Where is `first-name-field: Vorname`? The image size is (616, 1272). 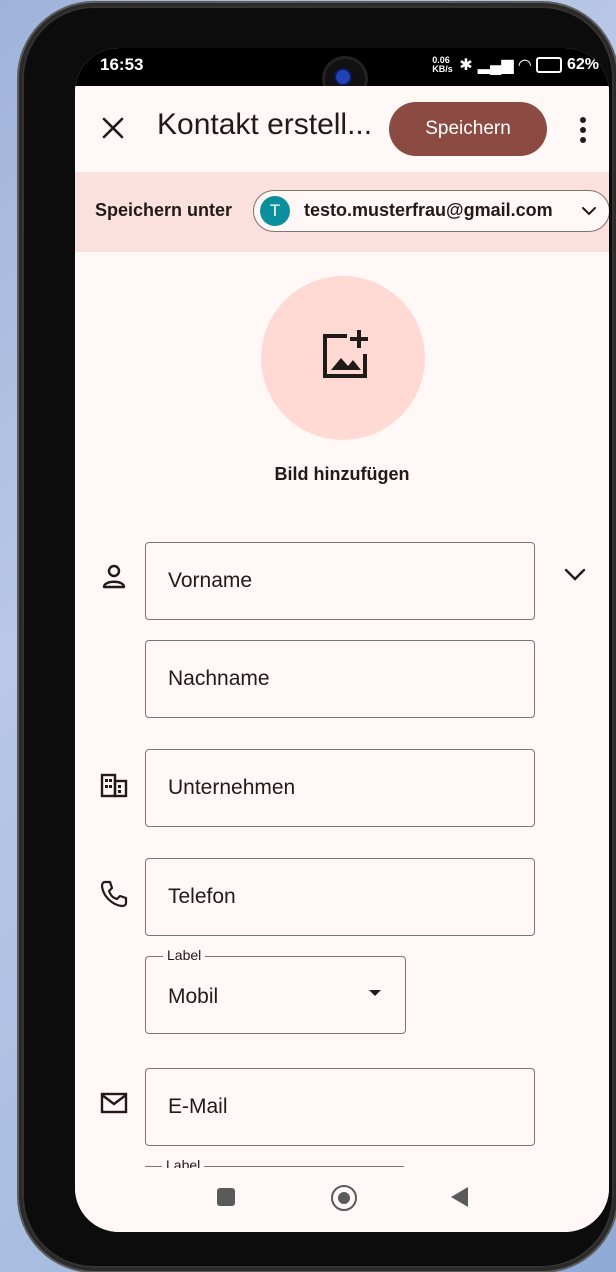
first-name-field: Vorname is located at coordinates (340, 581).